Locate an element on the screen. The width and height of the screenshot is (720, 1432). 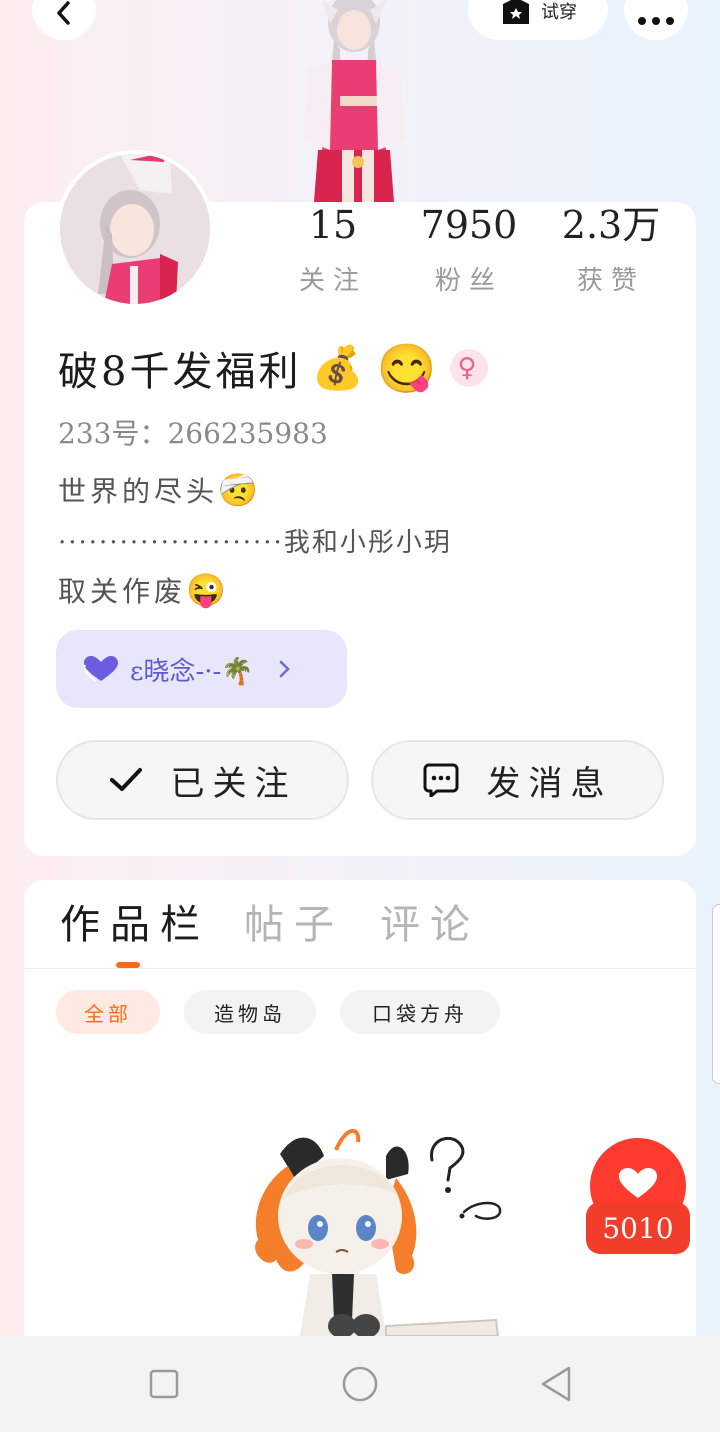
chat-bubble-icon is located at coordinates (440, 780).